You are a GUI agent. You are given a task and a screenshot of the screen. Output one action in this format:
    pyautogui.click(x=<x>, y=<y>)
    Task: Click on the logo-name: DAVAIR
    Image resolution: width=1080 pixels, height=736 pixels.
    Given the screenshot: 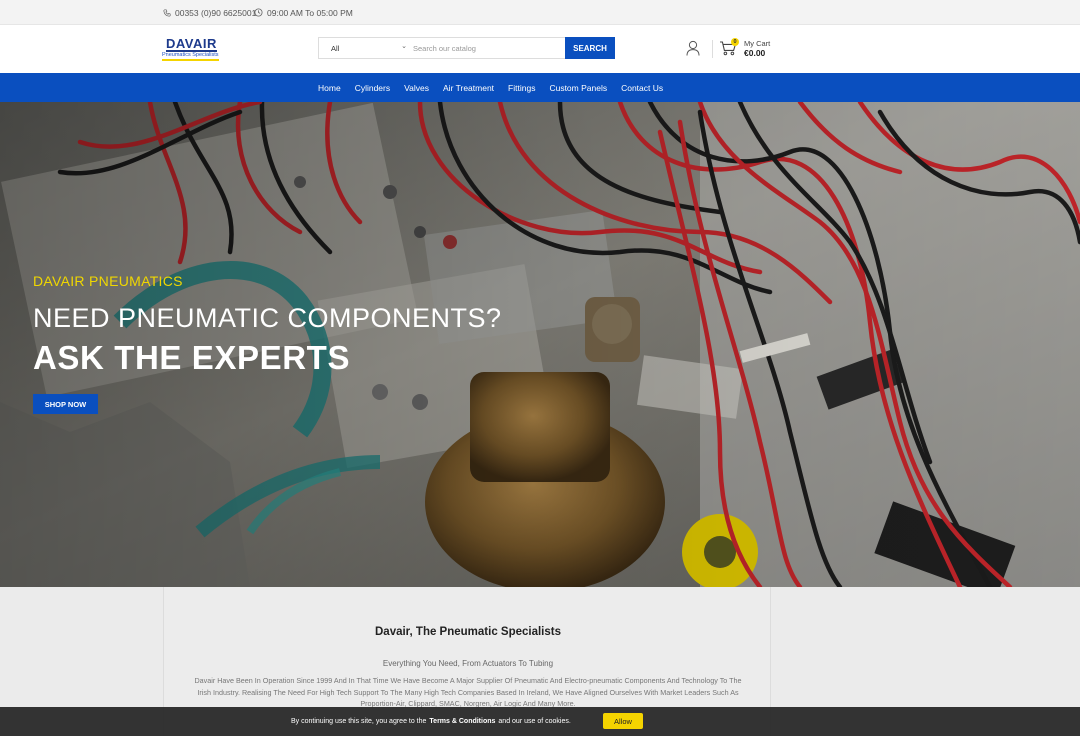 What is the action you would take?
    pyautogui.click(x=191, y=44)
    